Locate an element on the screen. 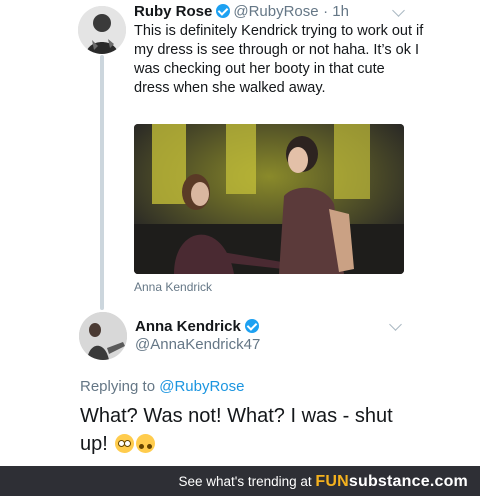  brand-part-substance: substance is located at coordinates (389, 481).